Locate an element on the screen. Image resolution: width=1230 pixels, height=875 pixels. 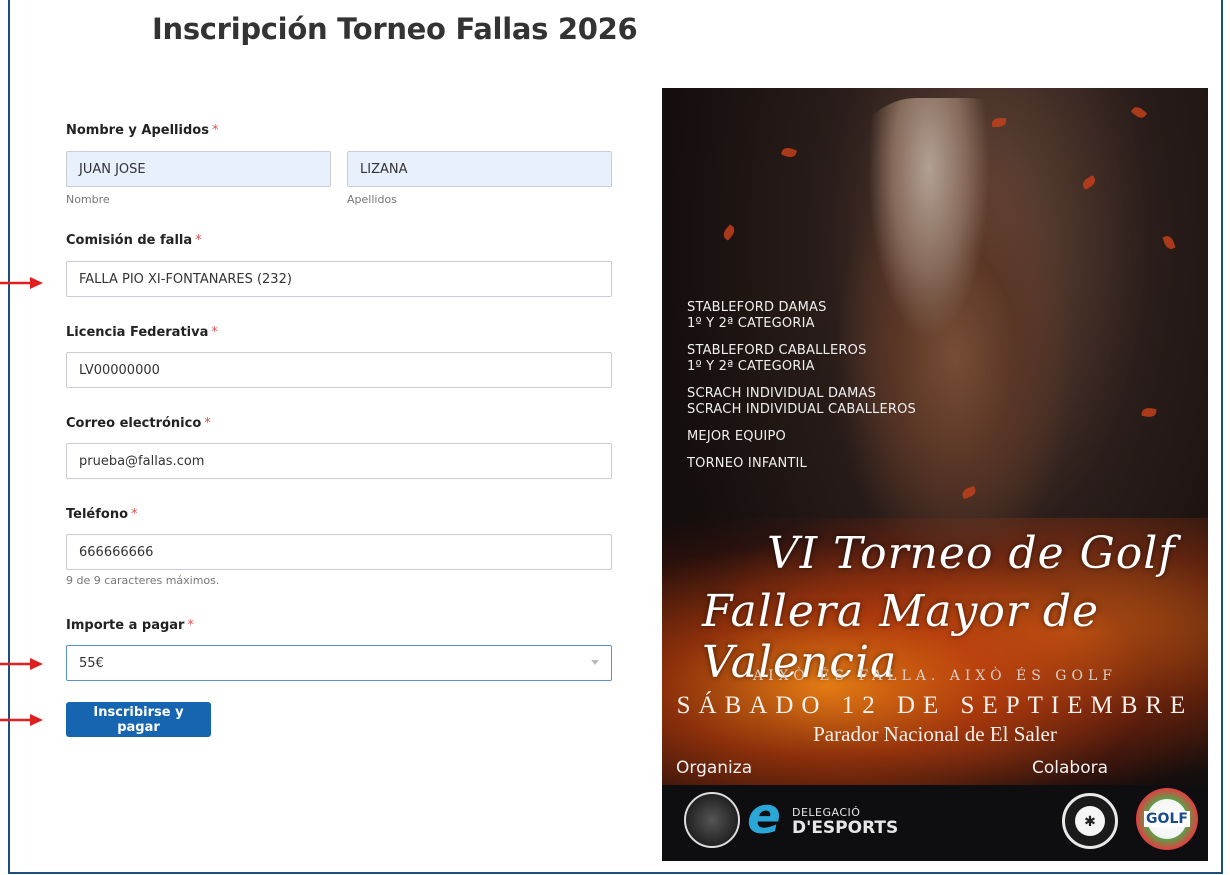
poster-colabora: Colabora is located at coordinates (1070, 768).